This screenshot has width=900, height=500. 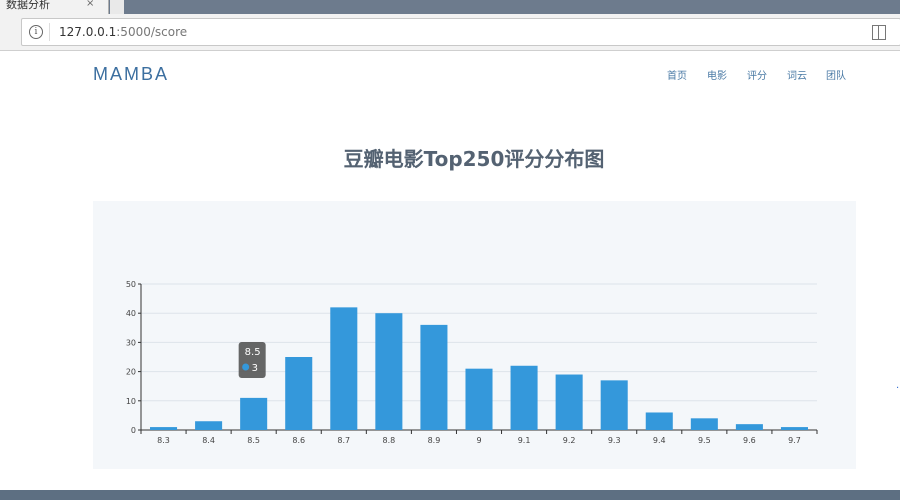 I want to click on bar-9.2, so click(x=569, y=402).